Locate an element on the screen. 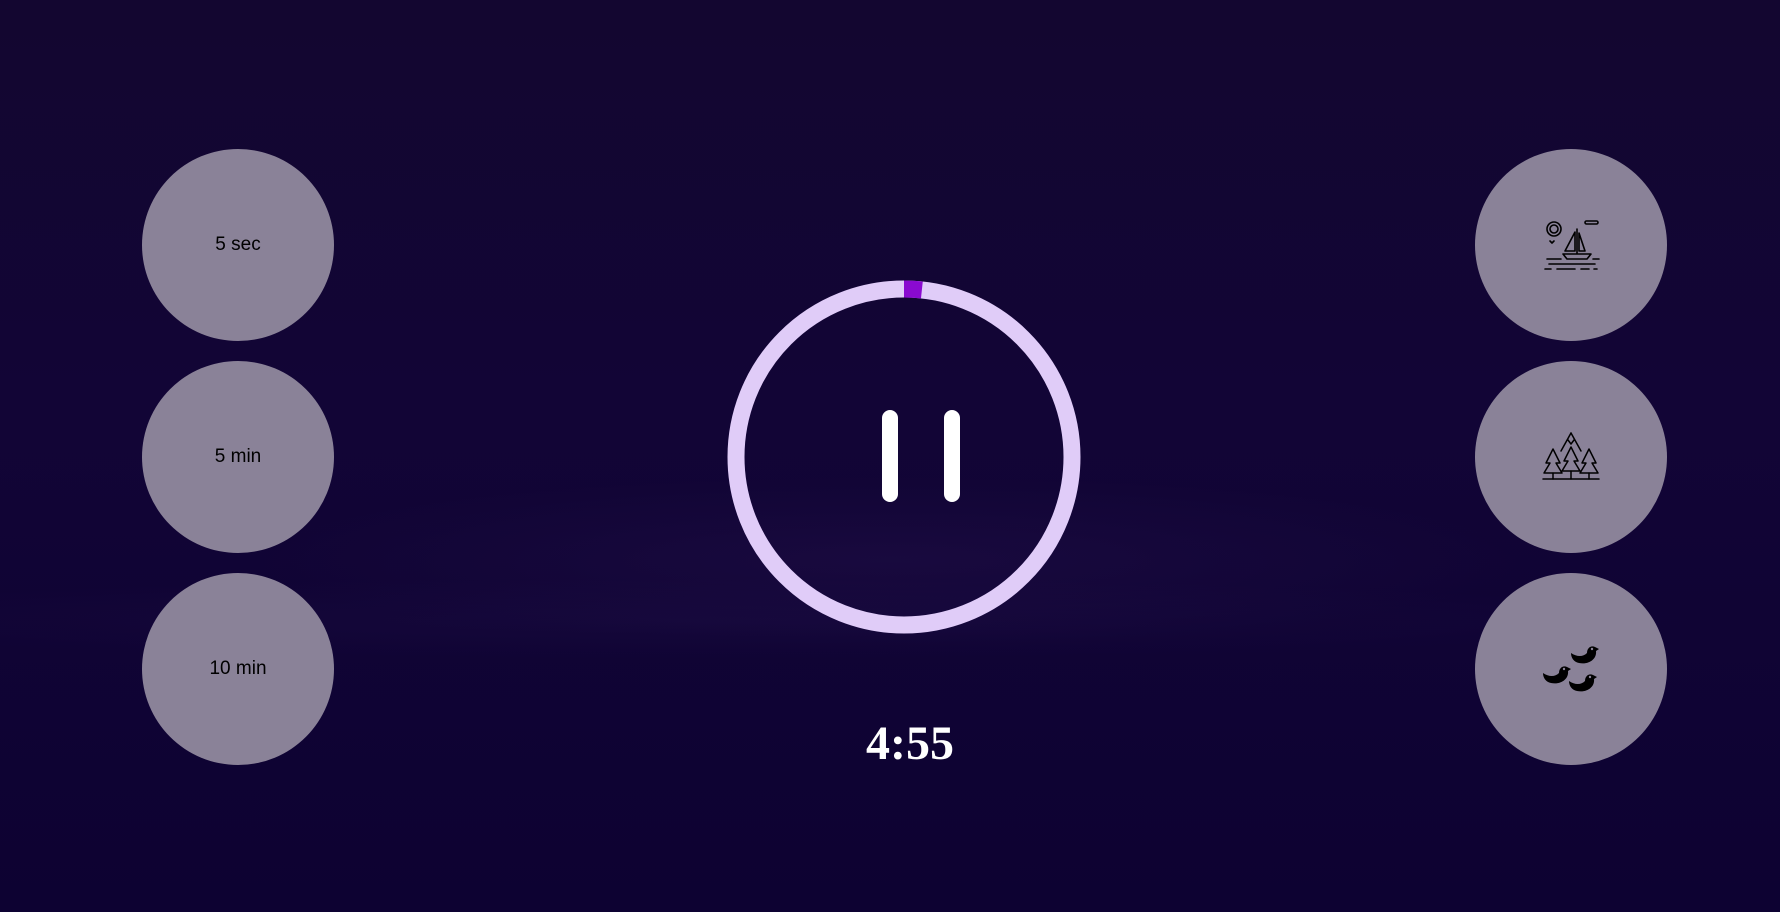 Image resolution: width=1780 pixels, height=915 pixels. sailboat-icon is located at coordinates (1572, 245).